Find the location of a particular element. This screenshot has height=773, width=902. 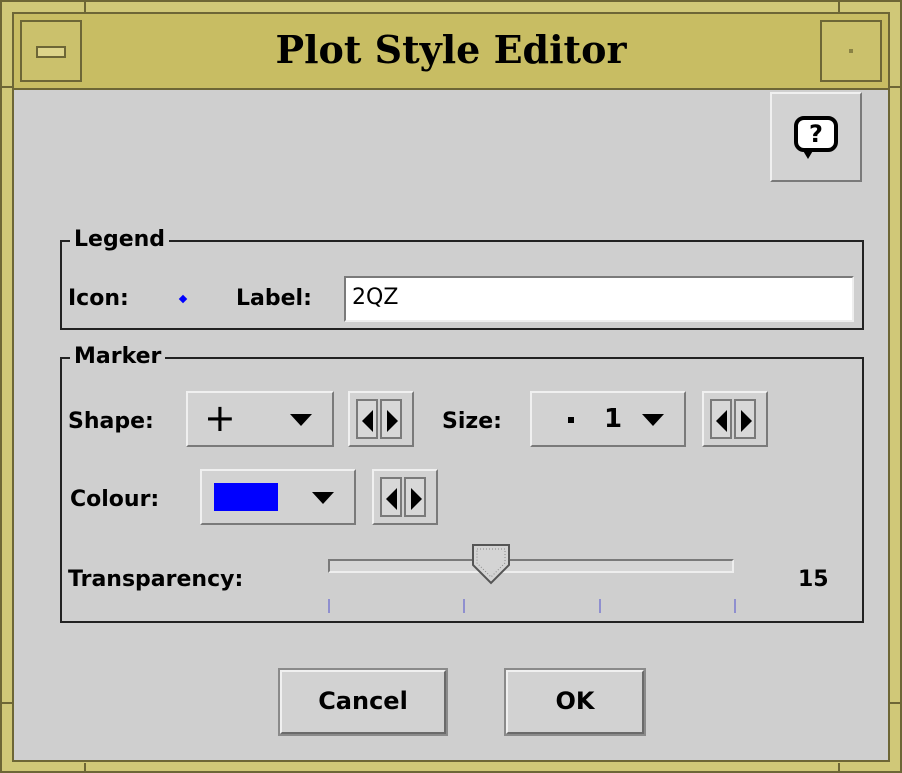

size-label: Size: is located at coordinates (472, 421).